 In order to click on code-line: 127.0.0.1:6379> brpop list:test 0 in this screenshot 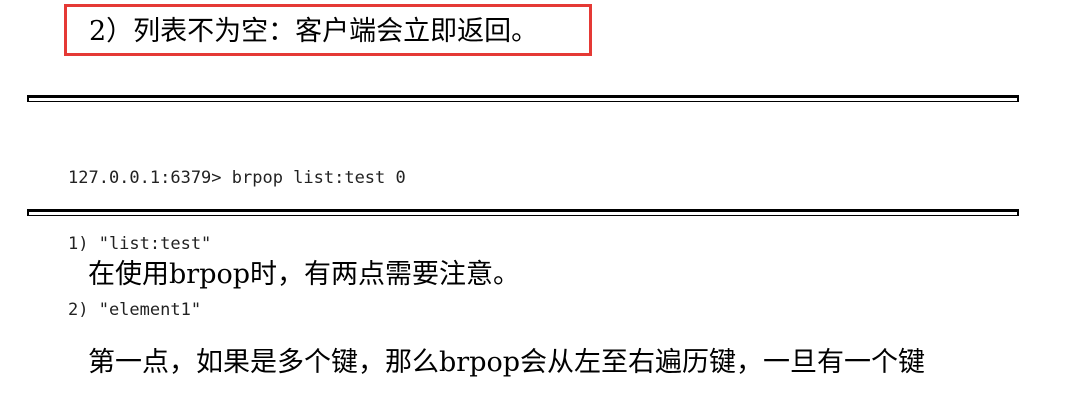, I will do `click(237, 178)`.